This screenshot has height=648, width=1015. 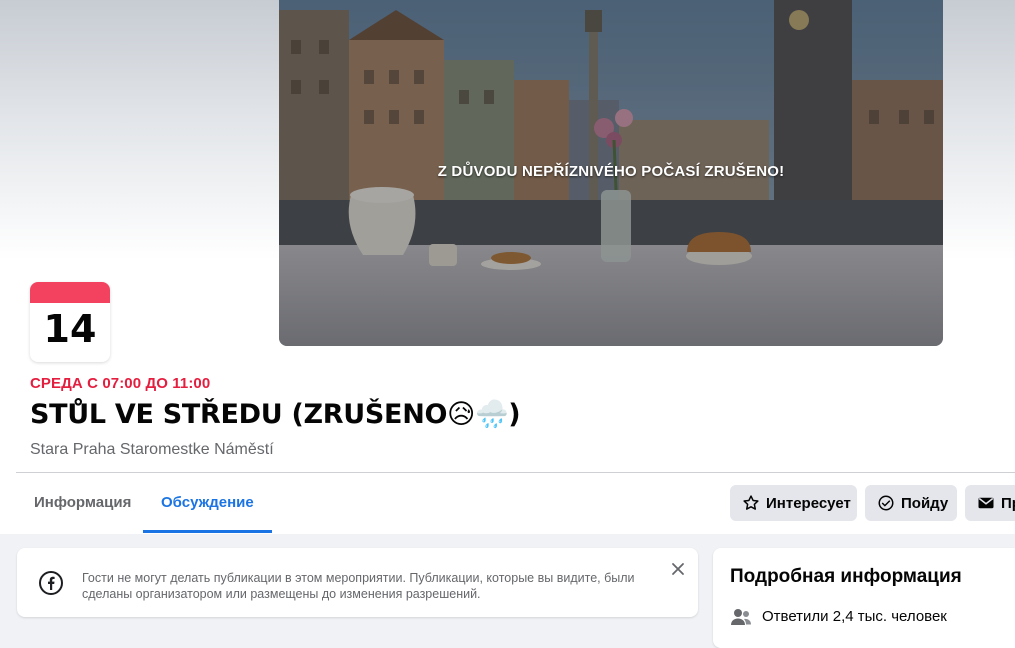 I want to click on envelope-icon, so click(x=986, y=503).